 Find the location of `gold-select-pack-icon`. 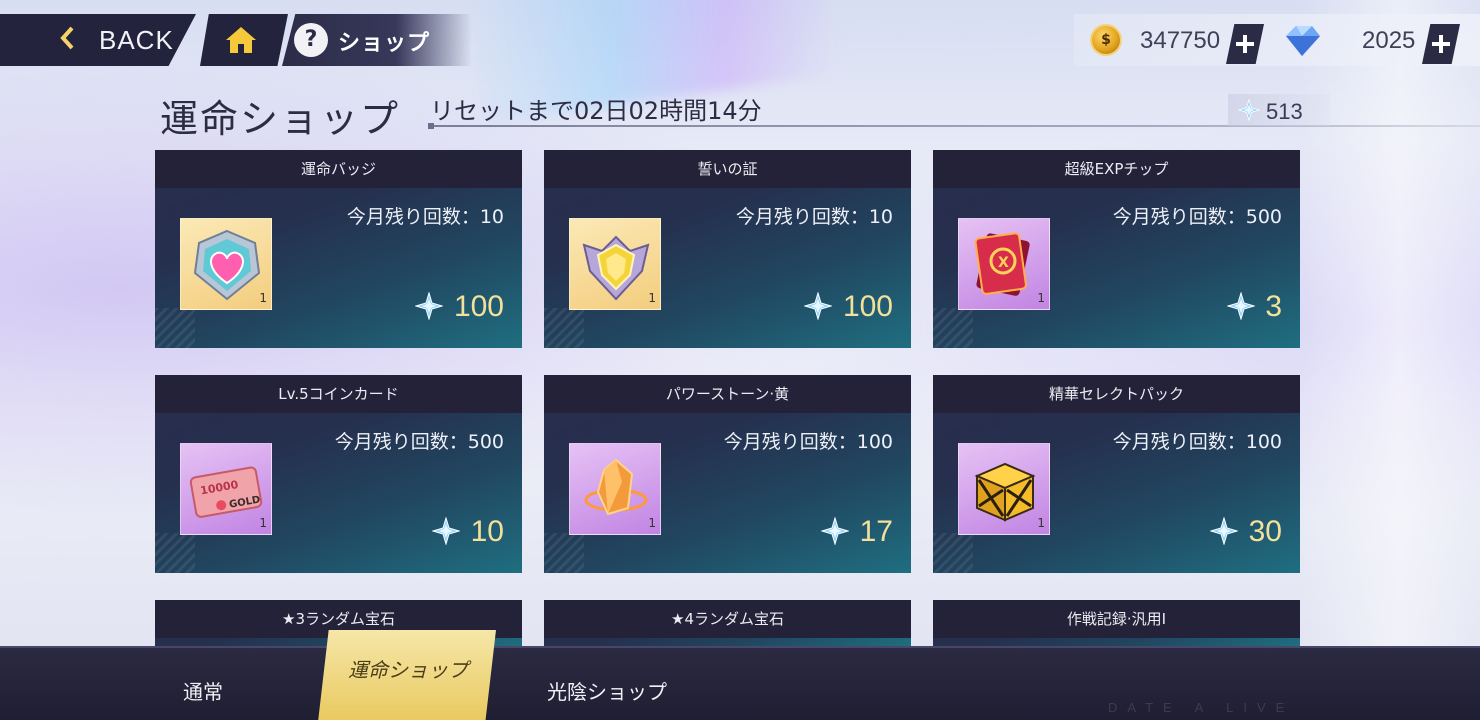

gold-select-pack-icon is located at coordinates (1005, 492).